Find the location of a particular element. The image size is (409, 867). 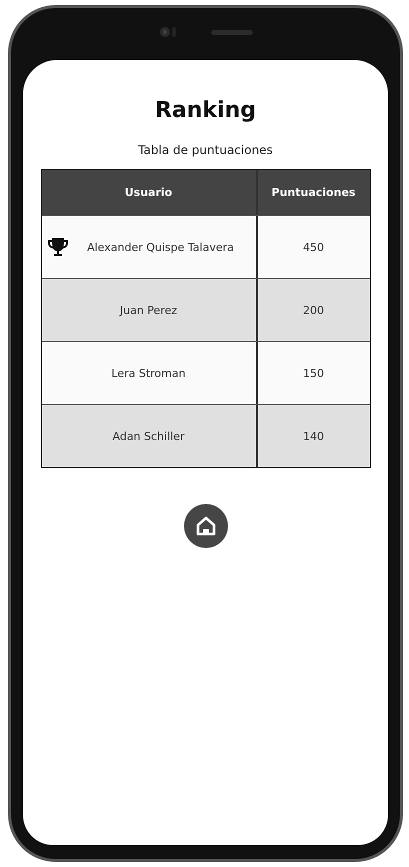

home-icon is located at coordinates (205, 526).